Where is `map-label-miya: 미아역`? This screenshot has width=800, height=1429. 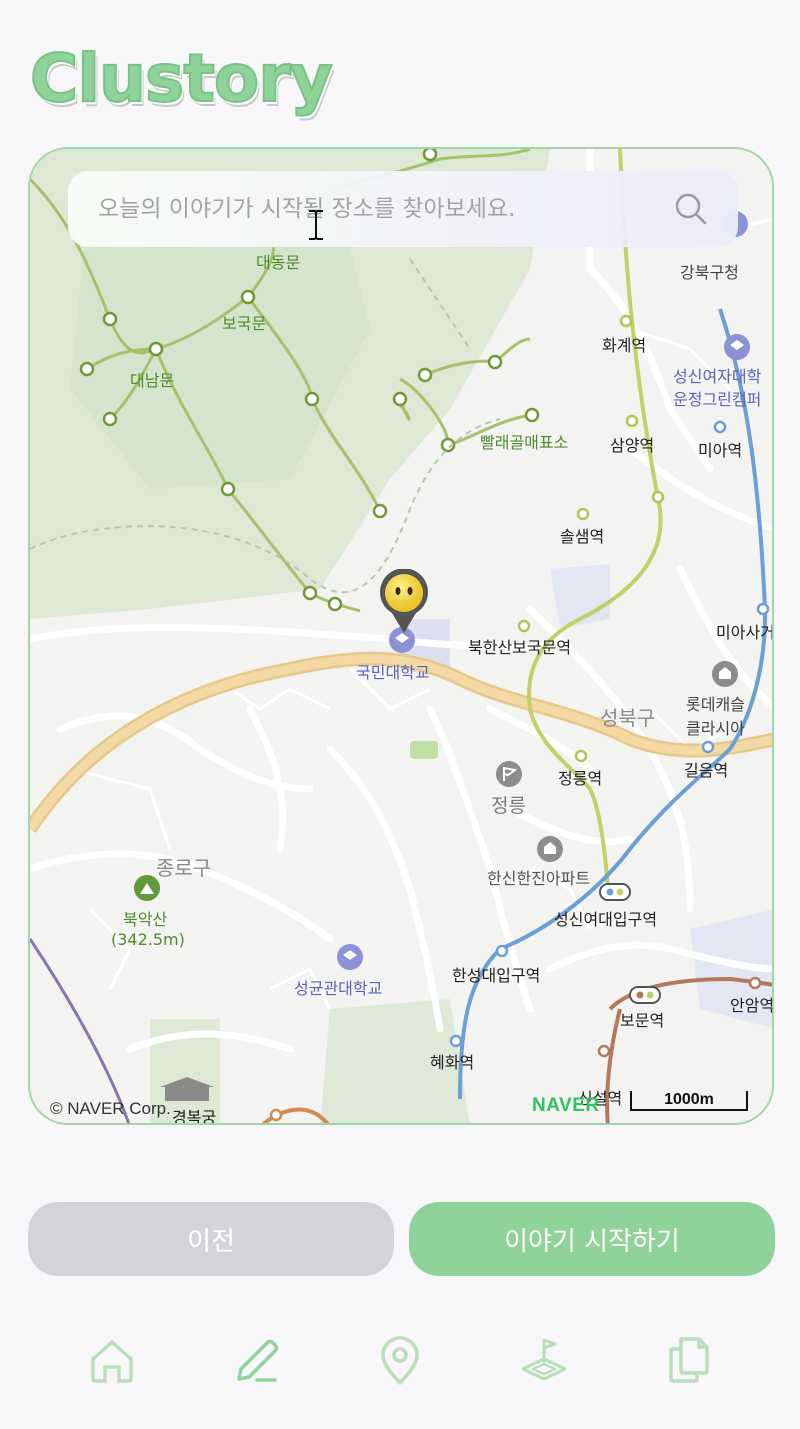 map-label-miya: 미아역 is located at coordinates (720, 450).